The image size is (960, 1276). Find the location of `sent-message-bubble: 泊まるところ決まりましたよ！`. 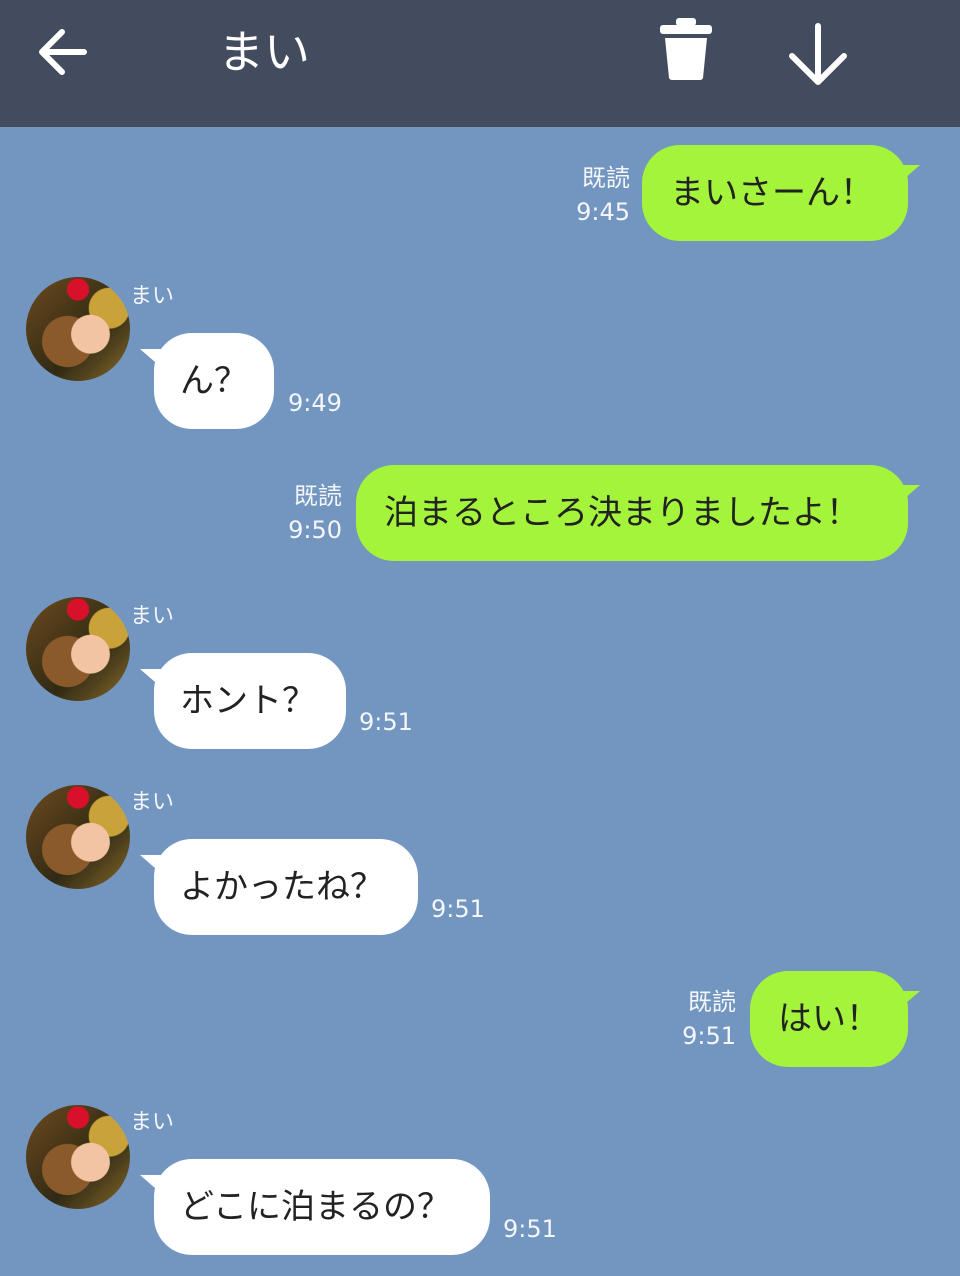

sent-message-bubble: 泊まるところ決まりましたよ！ is located at coordinates (632, 513).